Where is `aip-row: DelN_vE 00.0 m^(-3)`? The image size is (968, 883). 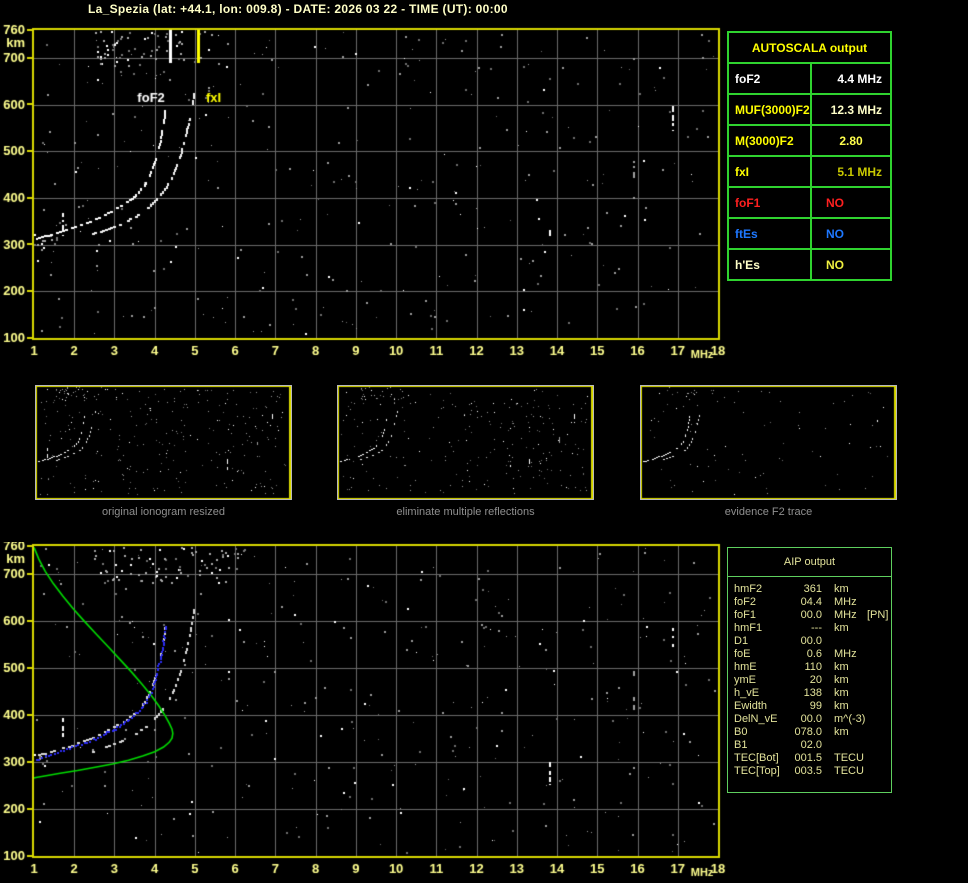
aip-row: DelN_vE 00.0 m^(-3) is located at coordinates (812, 719).